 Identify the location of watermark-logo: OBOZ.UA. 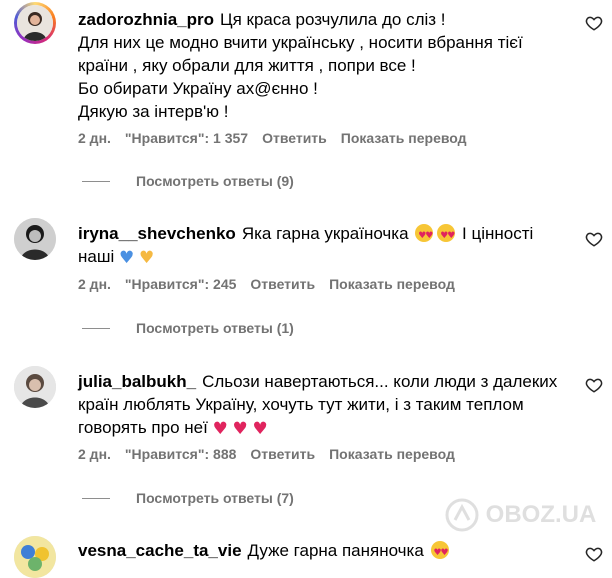
(525, 518).